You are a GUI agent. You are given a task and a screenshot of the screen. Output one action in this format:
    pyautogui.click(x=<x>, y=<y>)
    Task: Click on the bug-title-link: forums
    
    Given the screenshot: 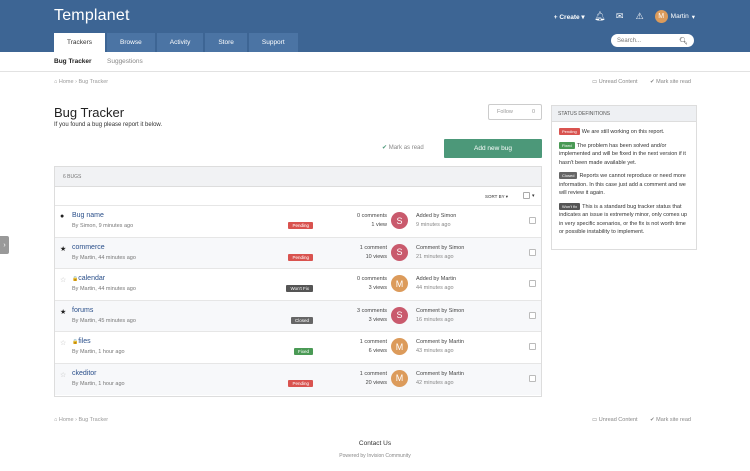 What is the action you would take?
    pyautogui.click(x=82, y=310)
    